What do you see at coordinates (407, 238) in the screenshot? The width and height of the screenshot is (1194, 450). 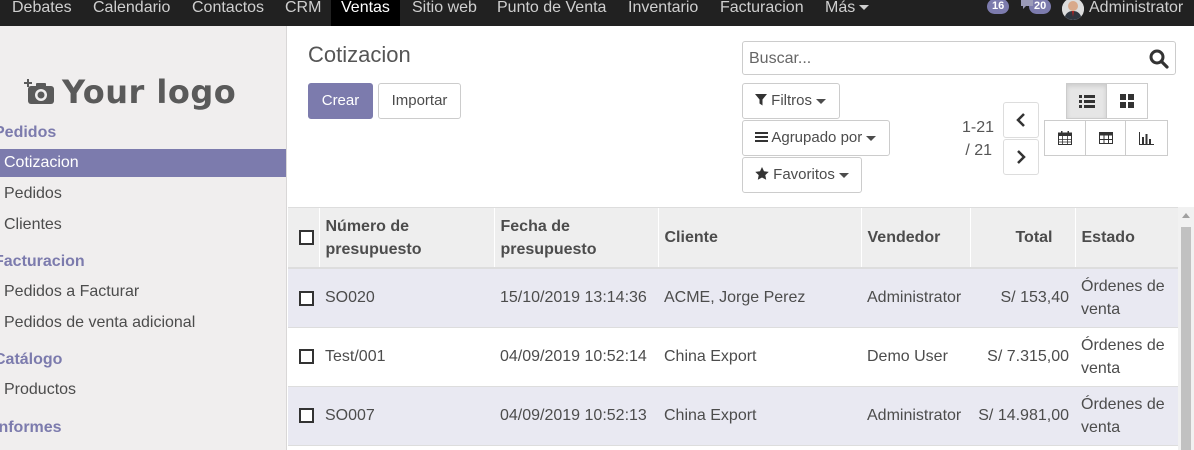 I see `header-numero-presupuesto: Número de presupuesto` at bounding box center [407, 238].